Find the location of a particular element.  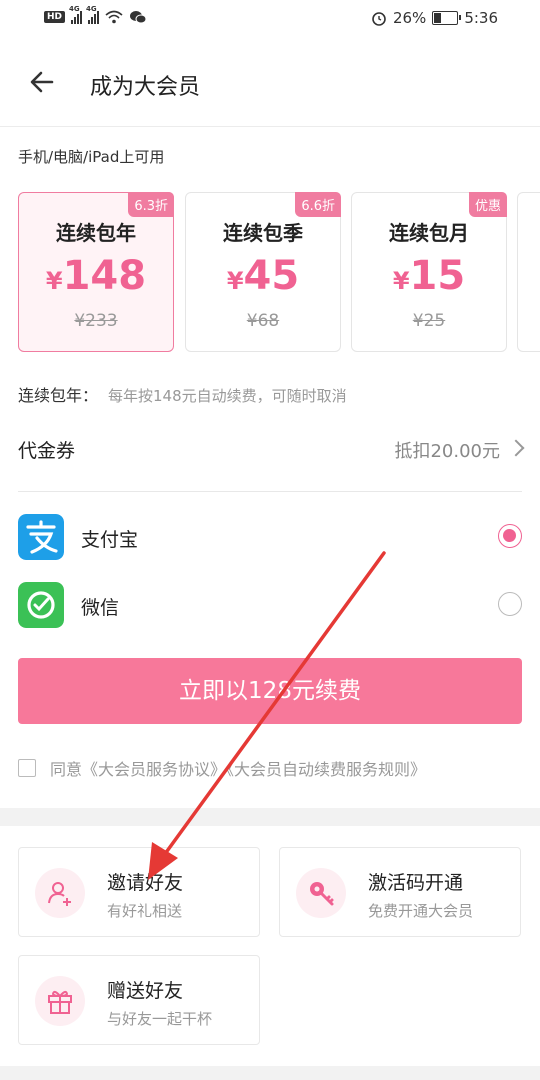

status-bar: HD 4G 4G 26% 5:36 is located at coordinates (270, 20).